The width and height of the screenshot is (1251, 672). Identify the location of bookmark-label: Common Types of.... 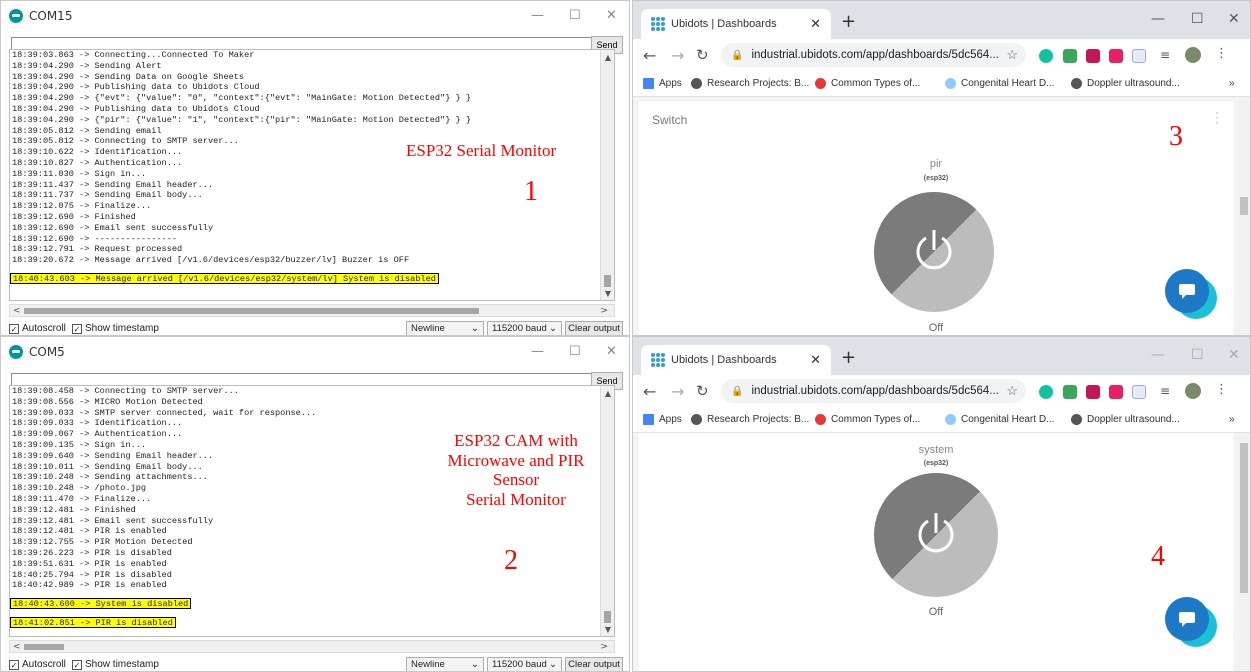
(876, 419).